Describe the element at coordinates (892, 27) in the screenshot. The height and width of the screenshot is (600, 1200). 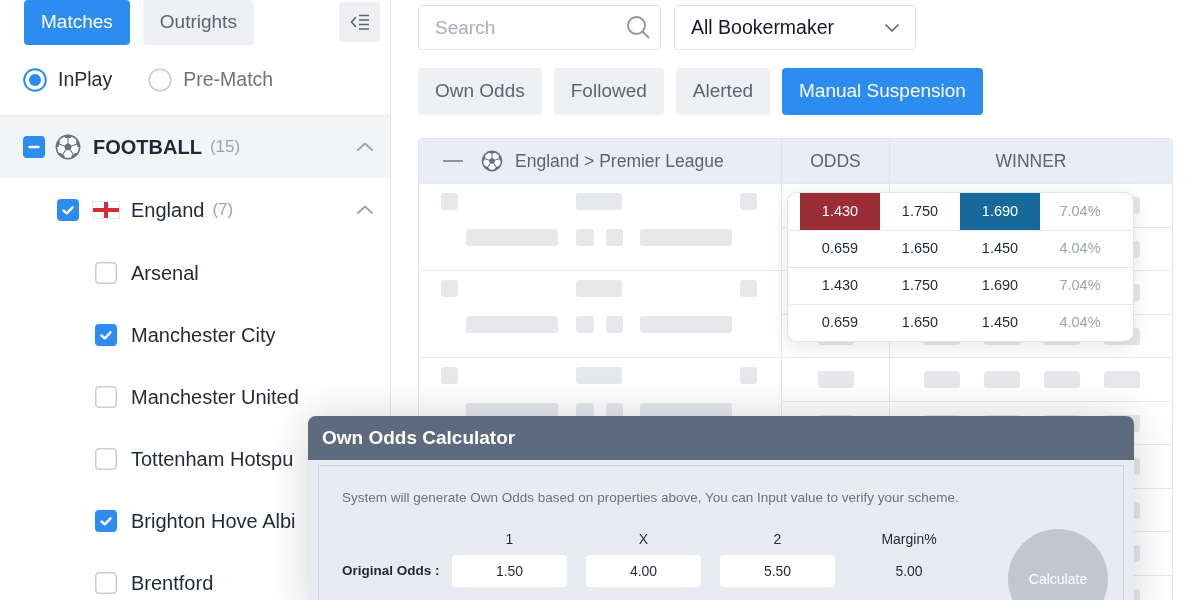
I see `chevron-down-icon` at that location.